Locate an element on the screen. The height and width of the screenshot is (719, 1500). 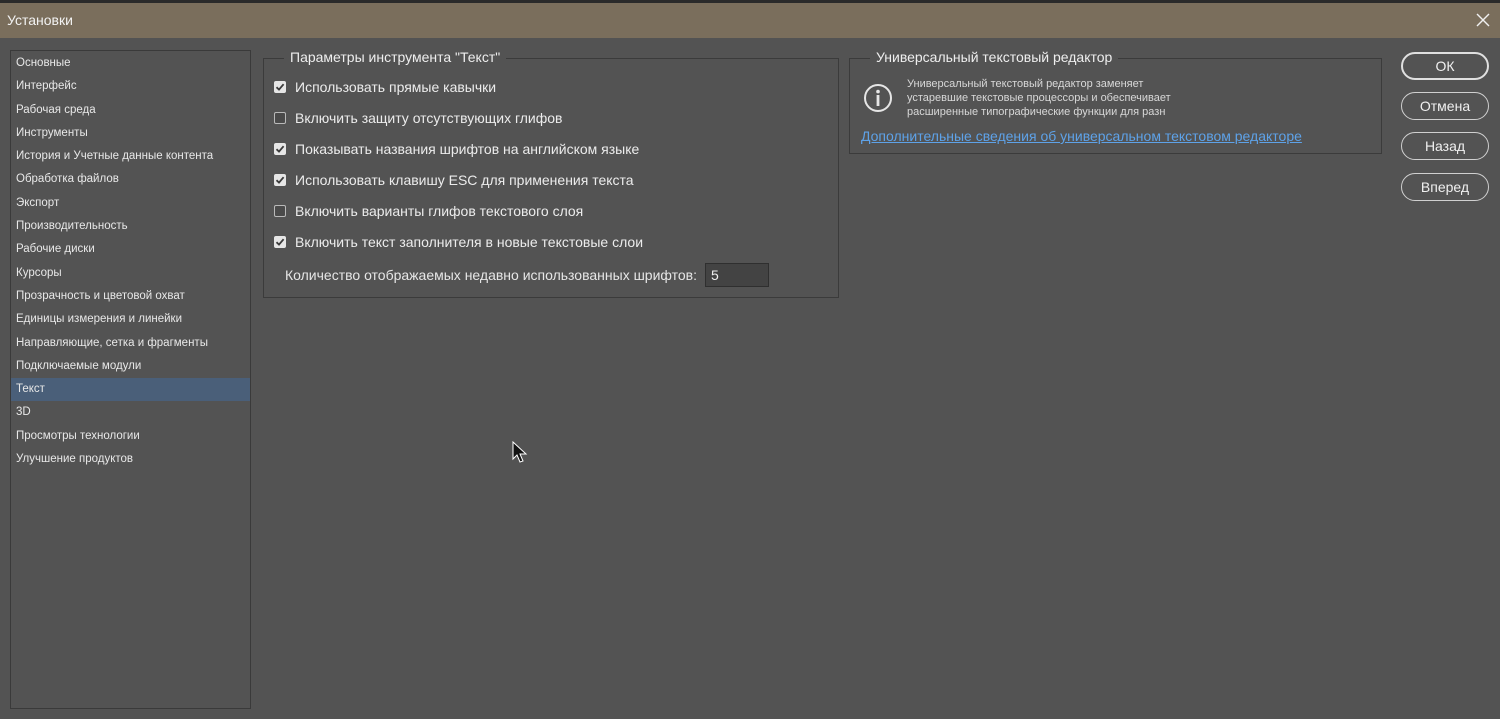
option-label: Включить защиту отсутствующих глифов is located at coordinates (429, 118).